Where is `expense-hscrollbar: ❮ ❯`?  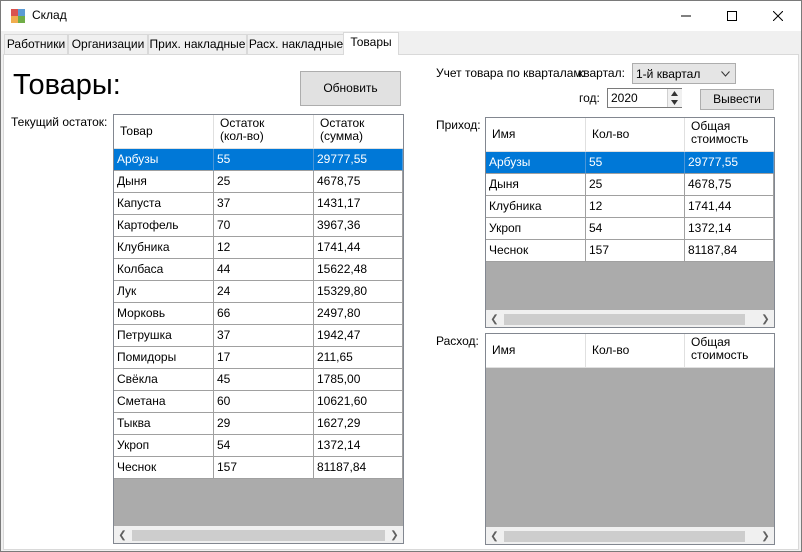 expense-hscrollbar: ❮ ❯ is located at coordinates (630, 535).